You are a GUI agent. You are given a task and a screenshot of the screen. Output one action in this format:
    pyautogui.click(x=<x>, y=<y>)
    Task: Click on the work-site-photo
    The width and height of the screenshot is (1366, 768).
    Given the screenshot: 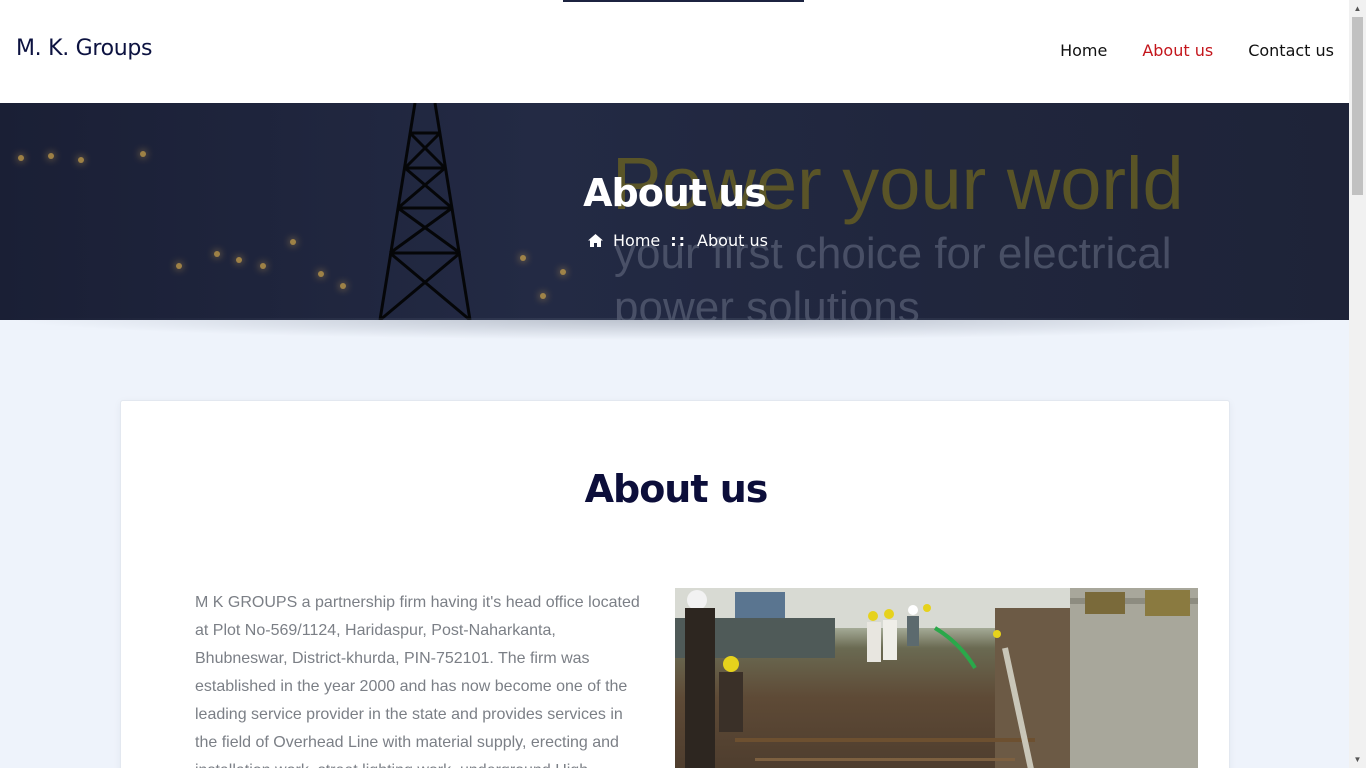 What is the action you would take?
    pyautogui.click(x=936, y=678)
    